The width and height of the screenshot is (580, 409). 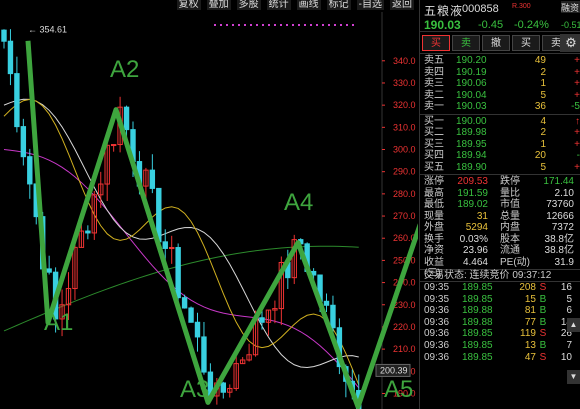 I want to click on ask-row: 卖一 190.03 36 -5, so click(x=500, y=107).